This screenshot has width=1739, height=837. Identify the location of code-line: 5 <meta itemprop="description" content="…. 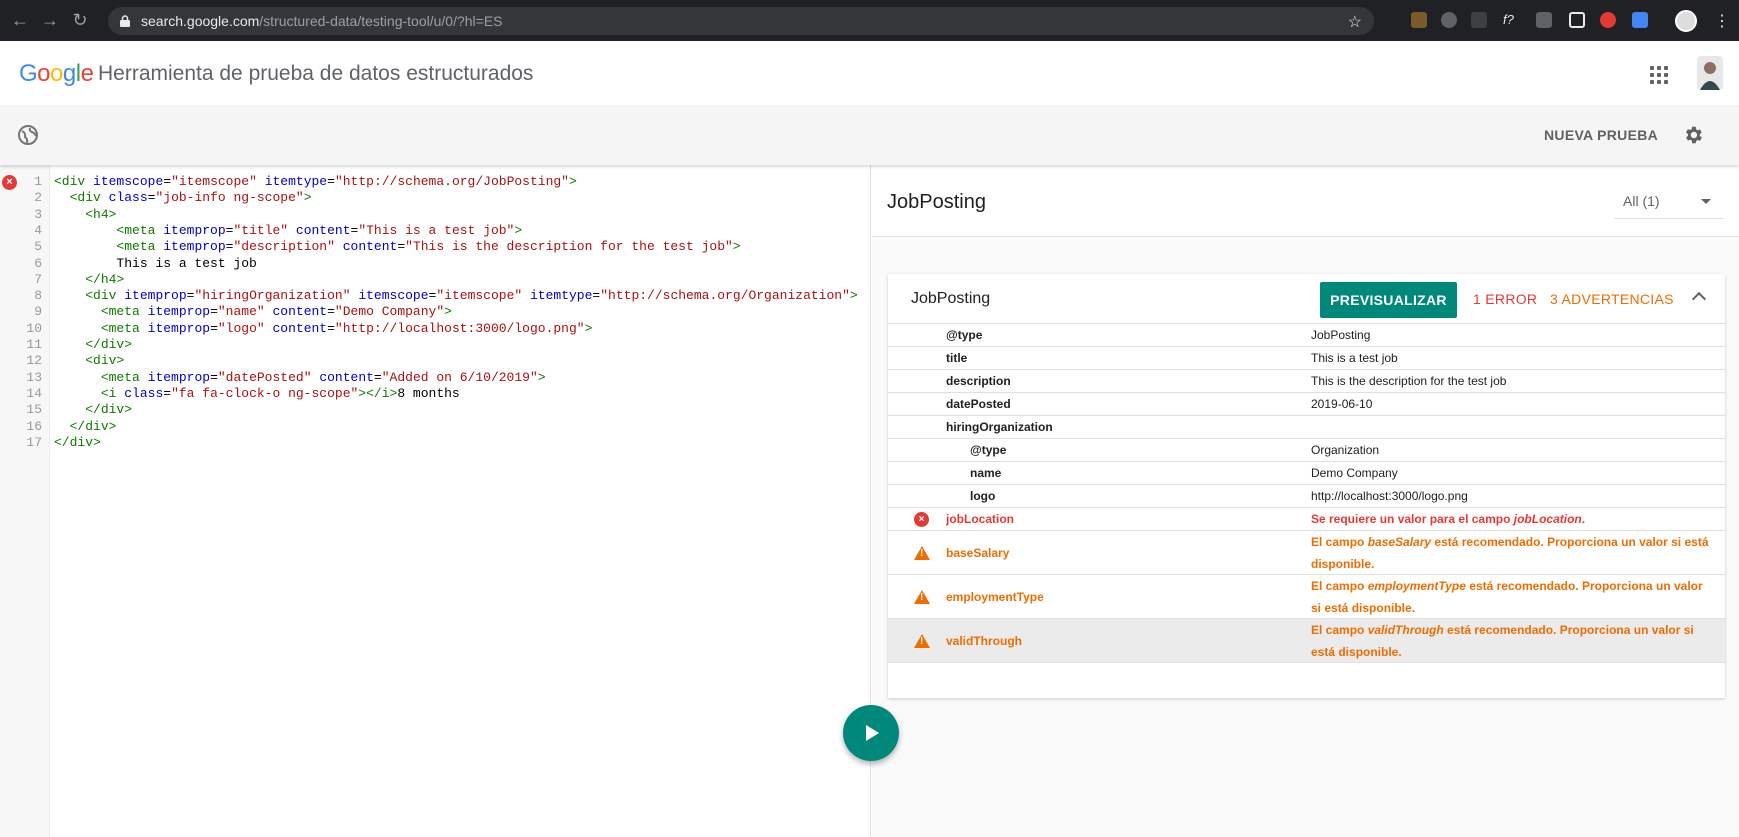
(435, 247).